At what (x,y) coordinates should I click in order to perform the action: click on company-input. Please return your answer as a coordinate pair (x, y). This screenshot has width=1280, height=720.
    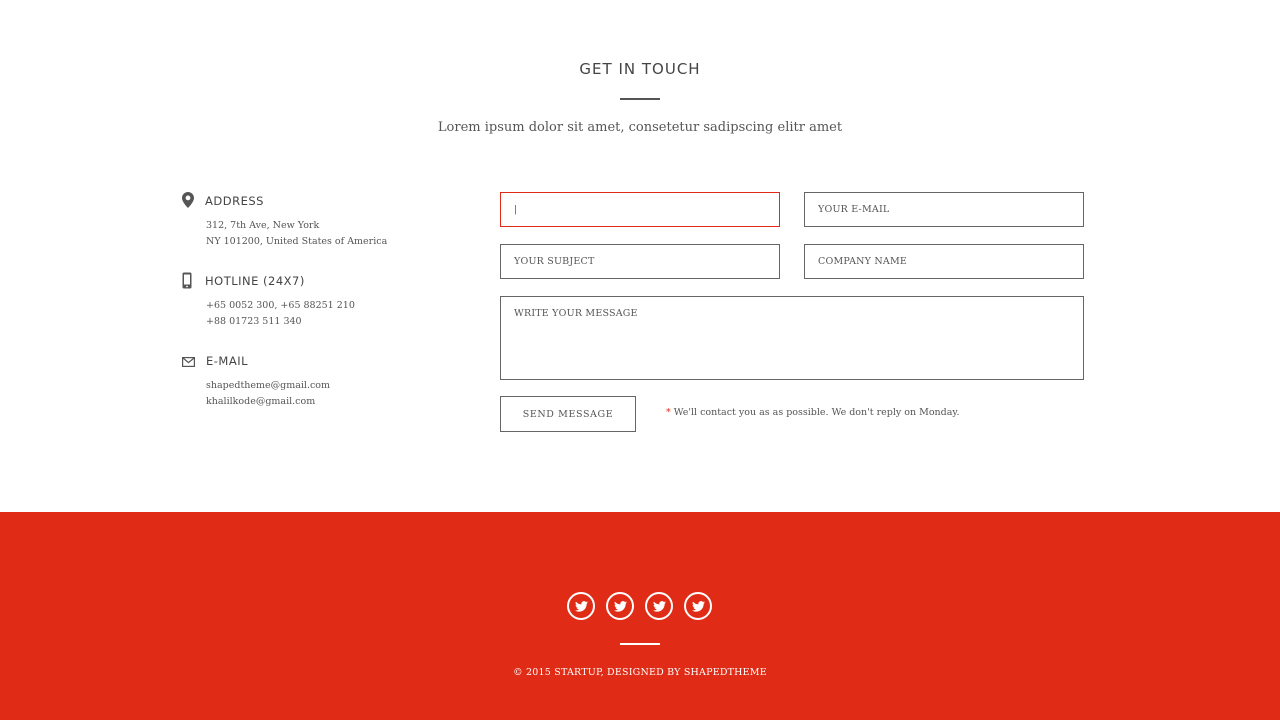
    Looking at the image, I should click on (944, 261).